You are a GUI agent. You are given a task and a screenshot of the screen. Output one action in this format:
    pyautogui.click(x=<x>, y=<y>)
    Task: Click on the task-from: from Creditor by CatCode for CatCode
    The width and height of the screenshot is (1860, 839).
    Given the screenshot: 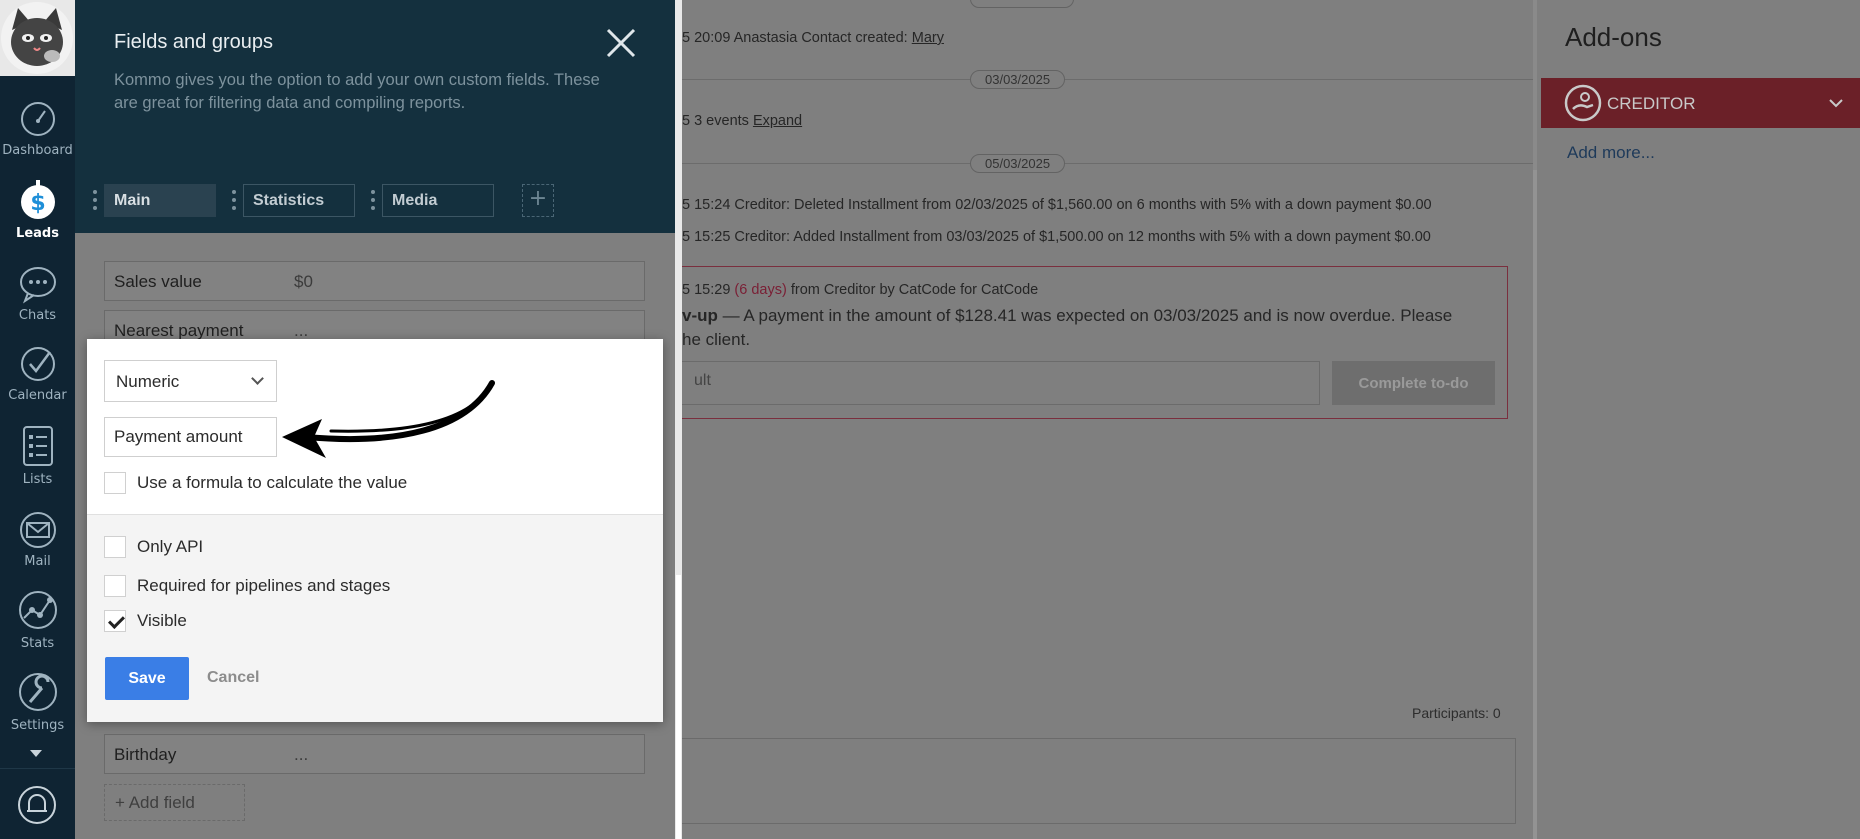 What is the action you would take?
    pyautogui.click(x=912, y=290)
    